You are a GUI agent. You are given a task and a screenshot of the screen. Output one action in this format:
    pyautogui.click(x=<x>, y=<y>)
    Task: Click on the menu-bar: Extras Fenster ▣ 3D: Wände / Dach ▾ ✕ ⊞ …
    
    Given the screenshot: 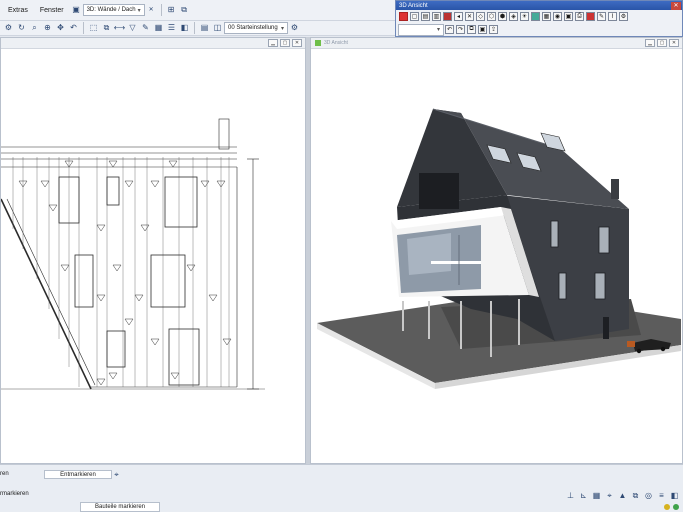 What is the action you would take?
    pyautogui.click(x=197, y=10)
    